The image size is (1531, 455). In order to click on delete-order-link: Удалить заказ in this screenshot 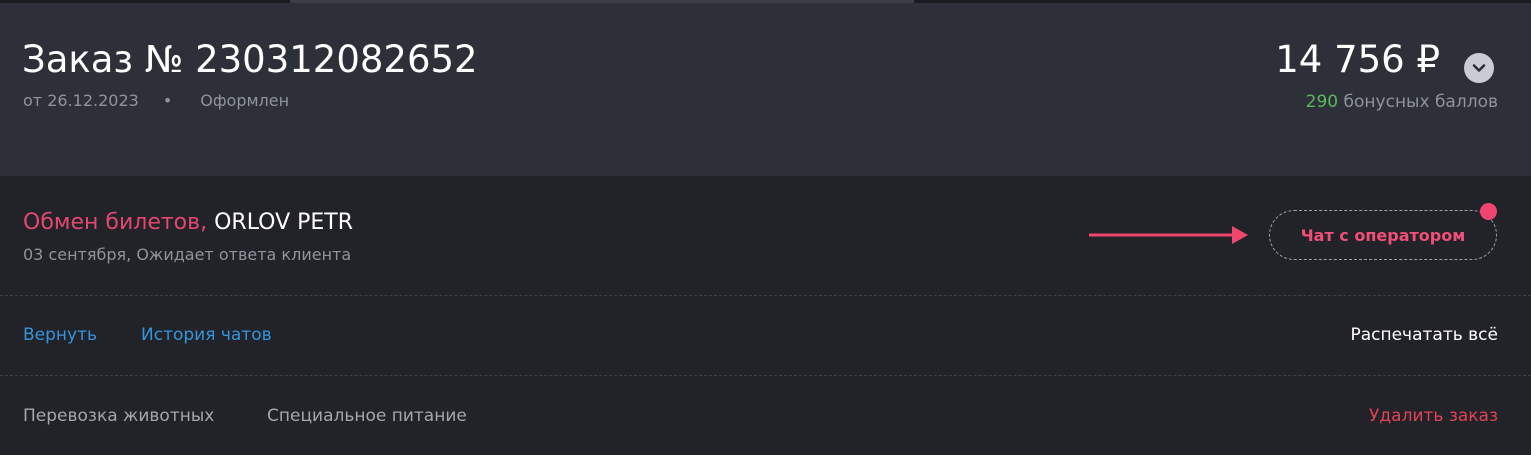, I will do `click(1433, 416)`.